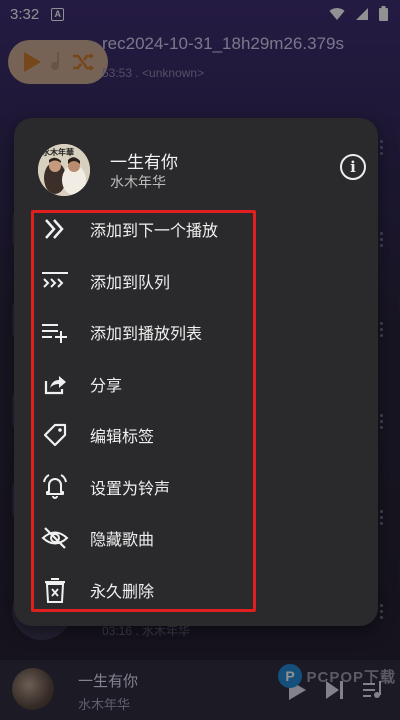 Image resolution: width=400 pixels, height=720 pixels. I want to click on menu-item-label: 分享, so click(106, 385).